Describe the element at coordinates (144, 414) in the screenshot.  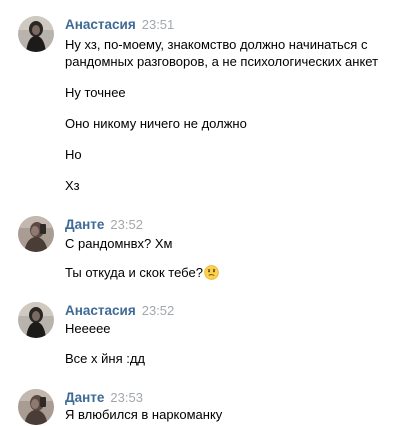
I see `message-text: Я влюбился в наркоманку` at that location.